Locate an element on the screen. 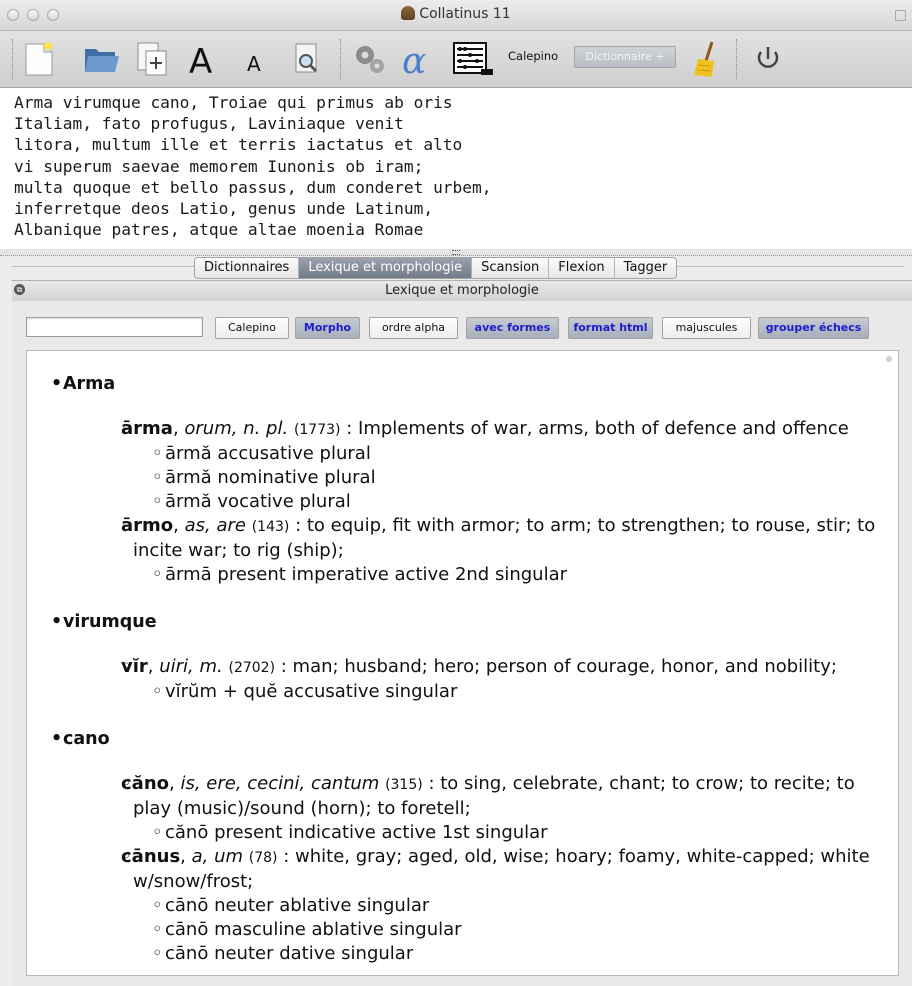 This screenshot has height=986, width=912. morpho-toggle: Morpho is located at coordinates (327, 328).